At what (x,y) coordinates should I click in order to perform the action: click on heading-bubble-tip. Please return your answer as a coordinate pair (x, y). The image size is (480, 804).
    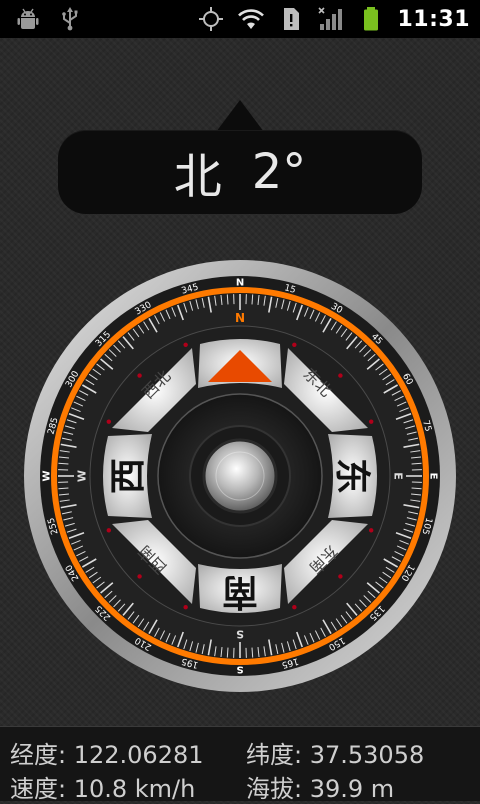
    Looking at the image, I should click on (240, 116).